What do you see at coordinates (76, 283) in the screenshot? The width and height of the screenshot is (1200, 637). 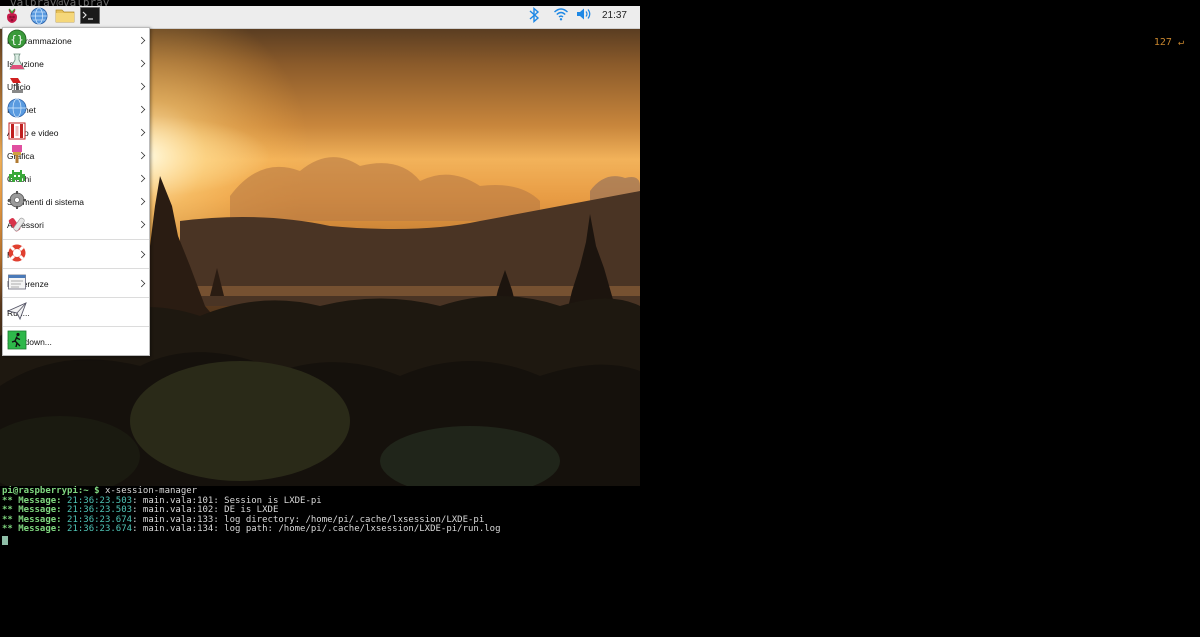 I see `menu-item-preferenze: Preferenze` at bounding box center [76, 283].